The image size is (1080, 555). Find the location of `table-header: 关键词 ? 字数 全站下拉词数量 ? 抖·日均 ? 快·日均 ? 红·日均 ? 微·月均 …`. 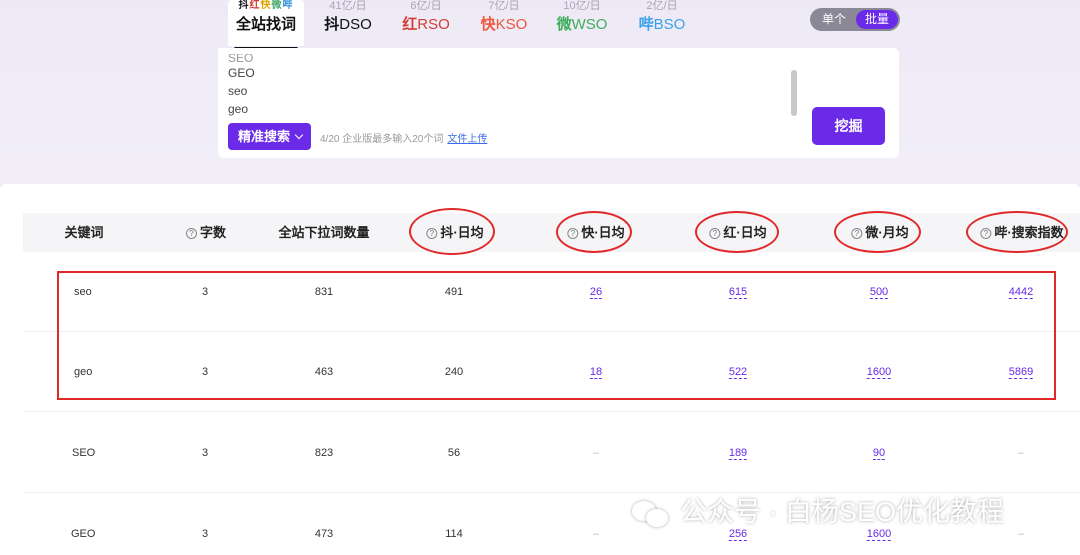

table-header: 关键词 ? 字数 全站下拉词数量 ? 抖·日均 ? 快·日均 ? 红·日均 ? 微·月均 … is located at coordinates (551, 232).